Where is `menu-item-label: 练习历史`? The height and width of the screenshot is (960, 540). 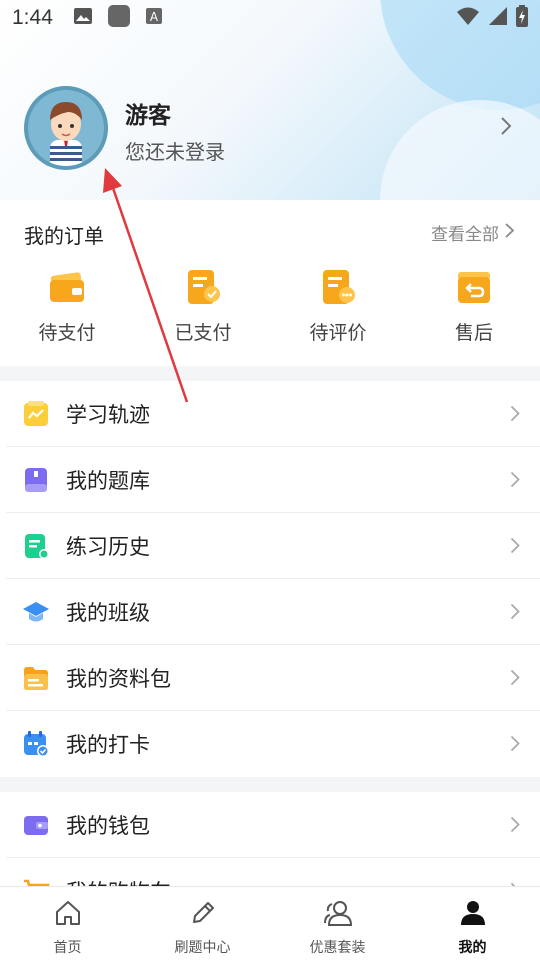
menu-item-label: 练习历史 is located at coordinates (108, 546).